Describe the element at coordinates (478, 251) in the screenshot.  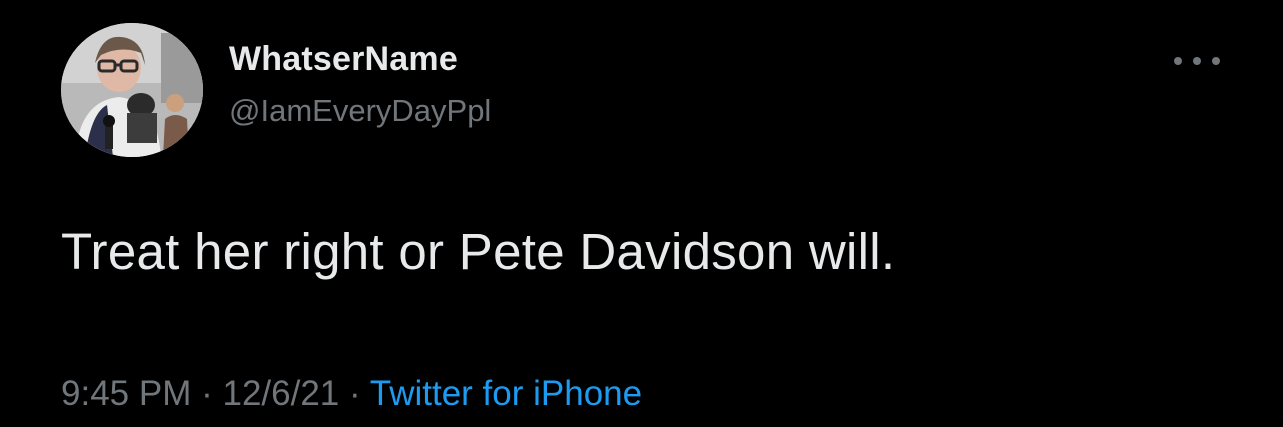
I see `tweet-text: Treat her right or Pete Davidson will.` at that location.